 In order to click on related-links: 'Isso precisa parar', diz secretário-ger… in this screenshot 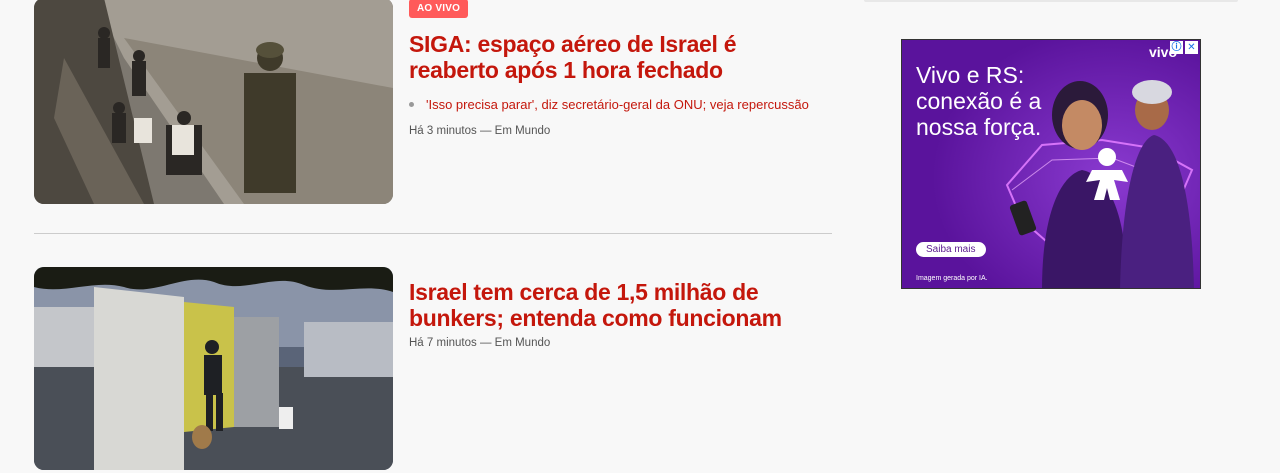, I will do `click(619, 105)`.